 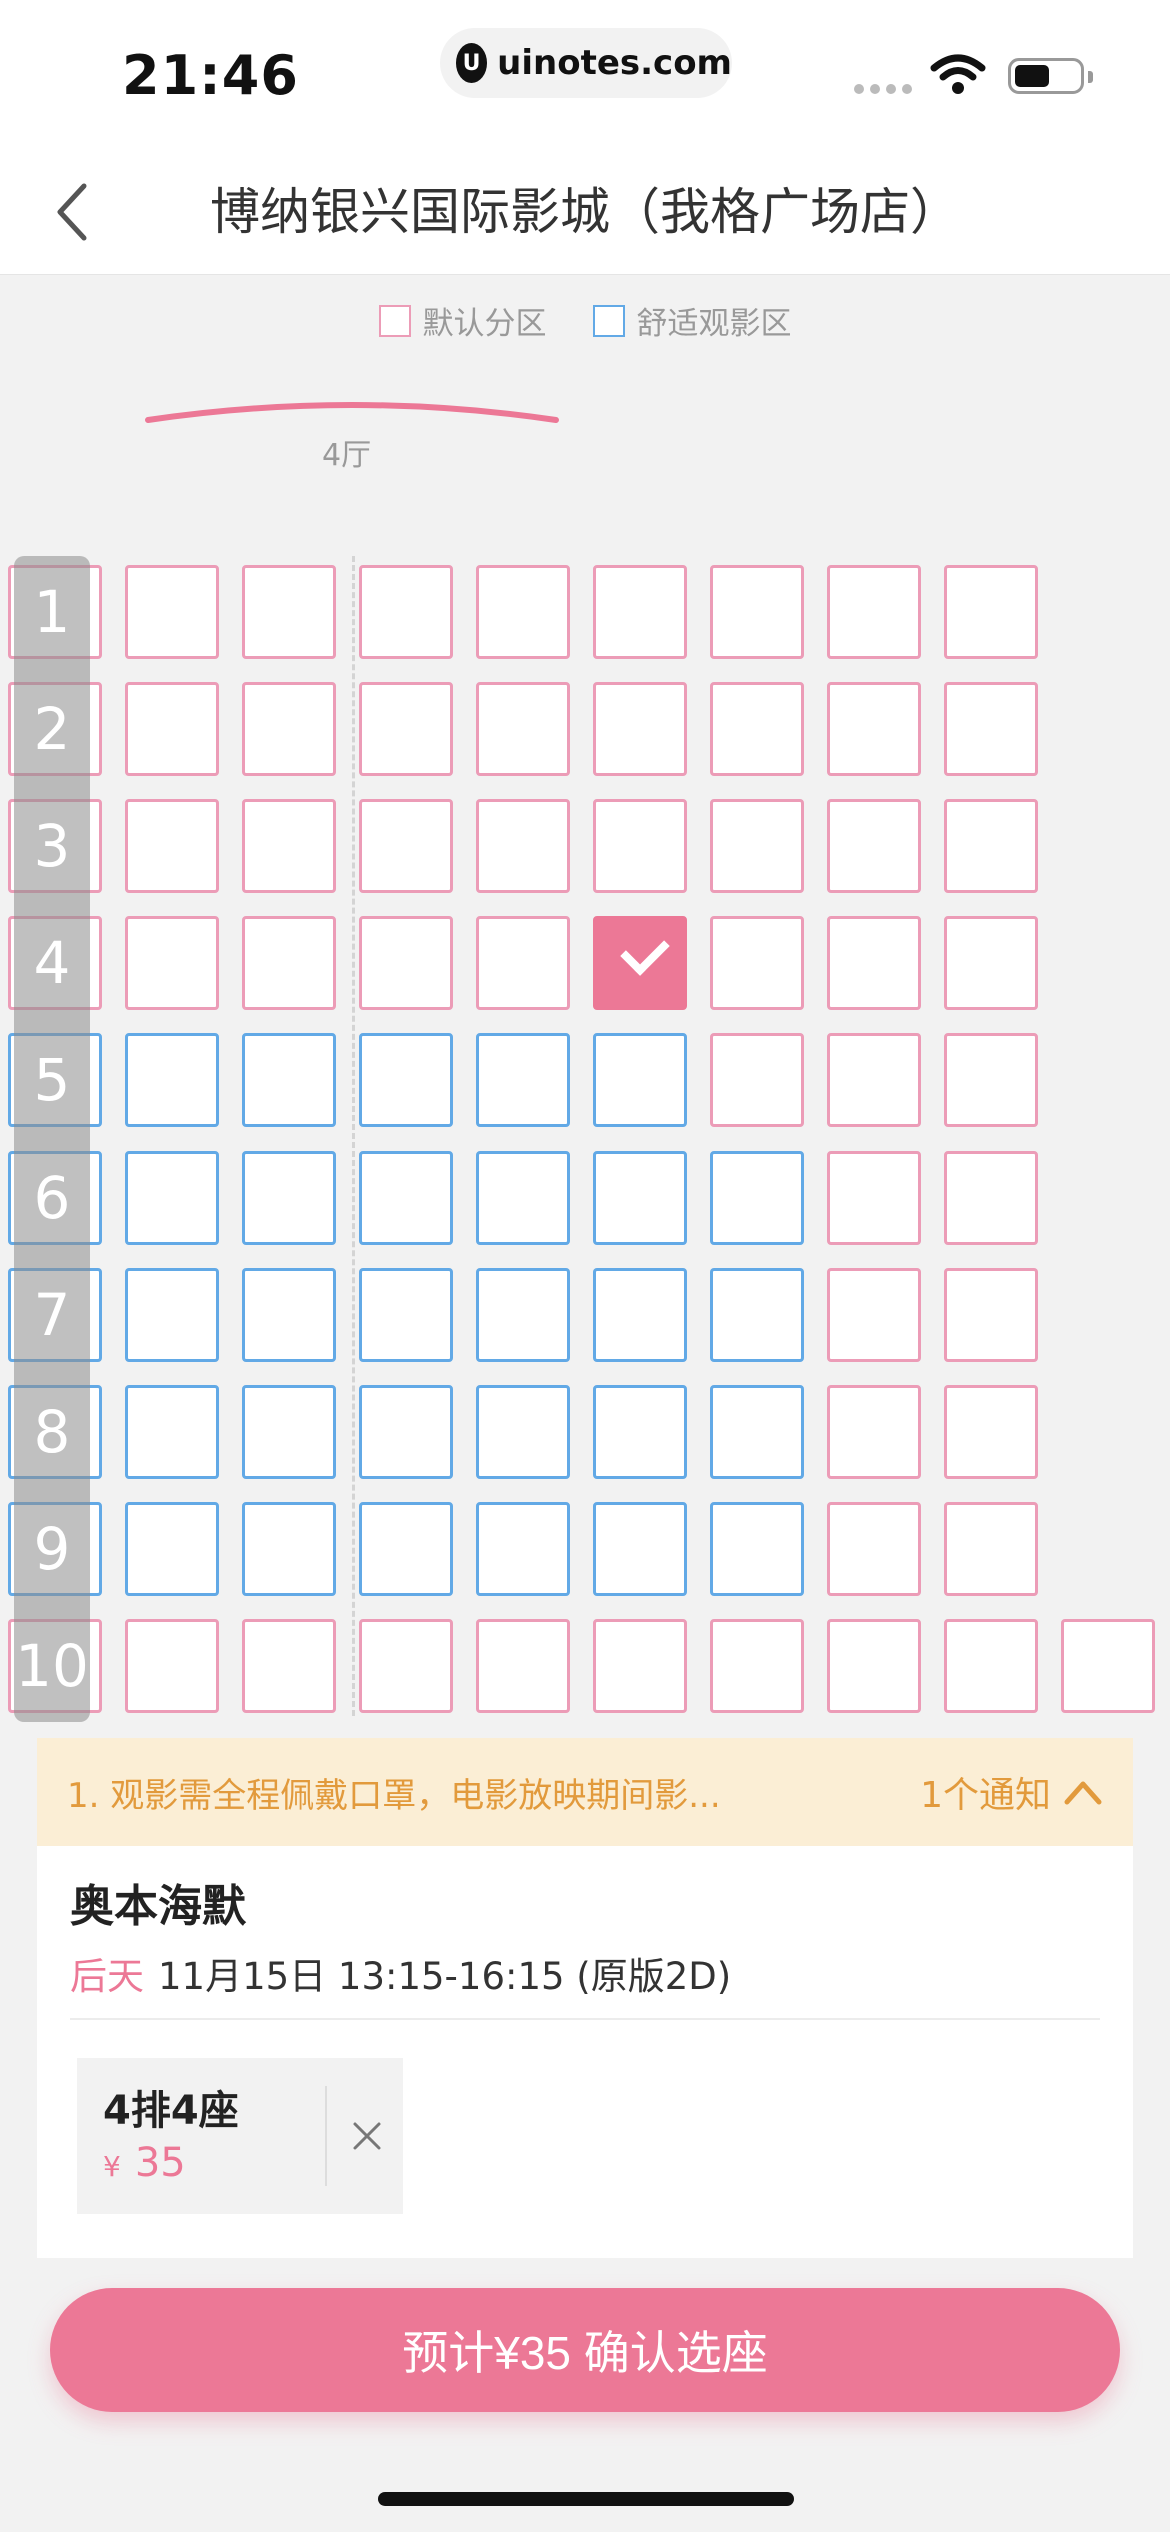 I want to click on confirm-seat-button: 预计¥35 确认选座, so click(x=585, y=2350).